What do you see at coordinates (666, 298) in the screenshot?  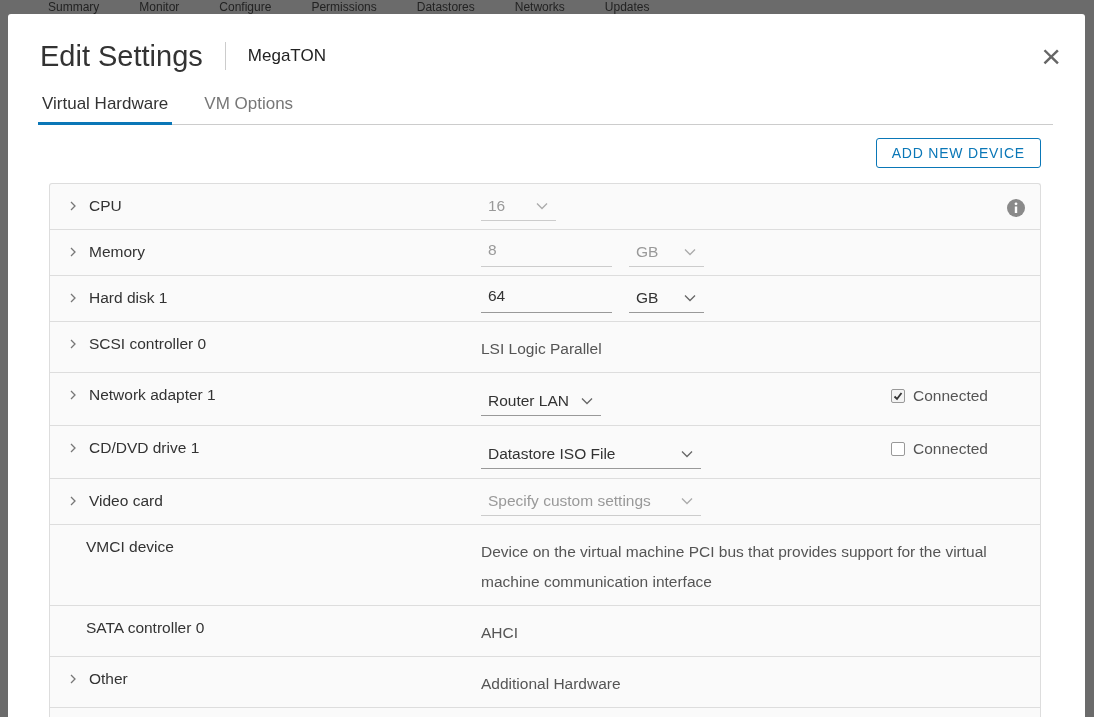 I see `unit-dropdown: GB` at bounding box center [666, 298].